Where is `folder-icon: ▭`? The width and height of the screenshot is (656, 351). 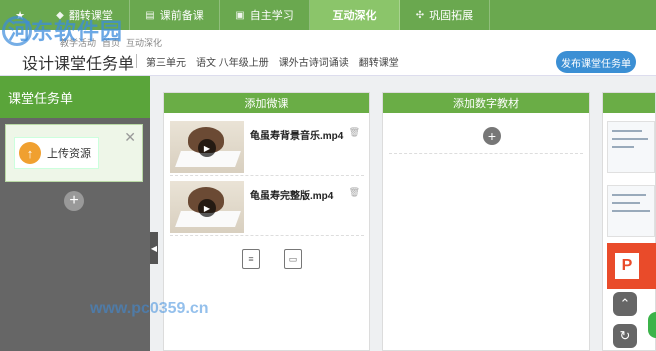
folder-icon: ▭ is located at coordinates (293, 259).